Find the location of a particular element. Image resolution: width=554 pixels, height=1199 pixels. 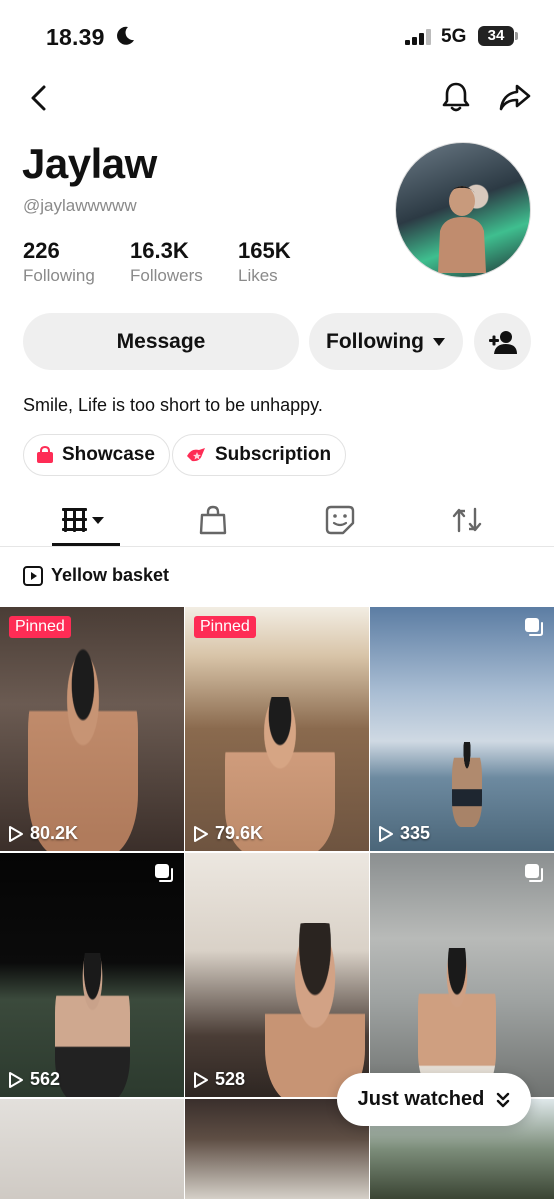

stat-label: Following is located at coordinates (59, 275).